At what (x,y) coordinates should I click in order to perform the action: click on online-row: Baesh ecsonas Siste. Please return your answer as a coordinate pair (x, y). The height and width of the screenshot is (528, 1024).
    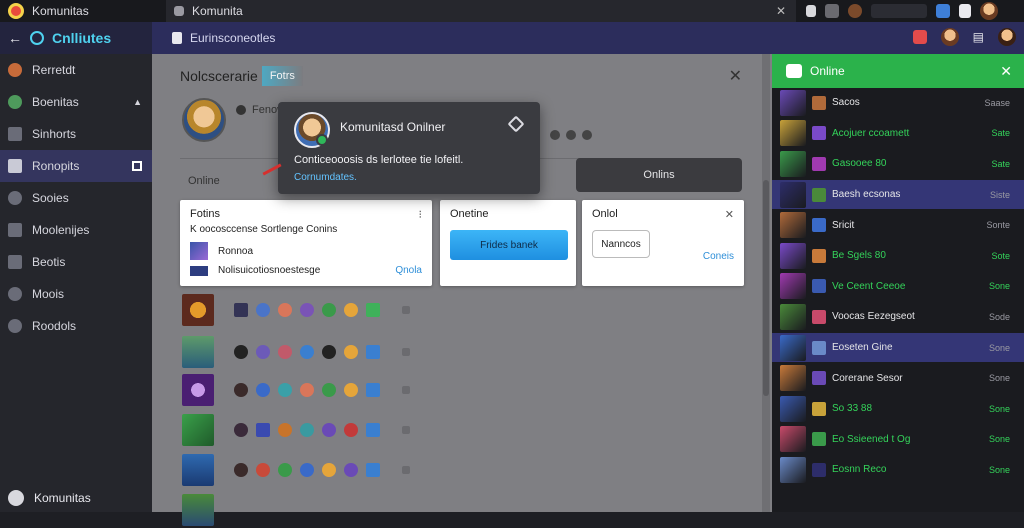
    Looking at the image, I should click on (898, 194).